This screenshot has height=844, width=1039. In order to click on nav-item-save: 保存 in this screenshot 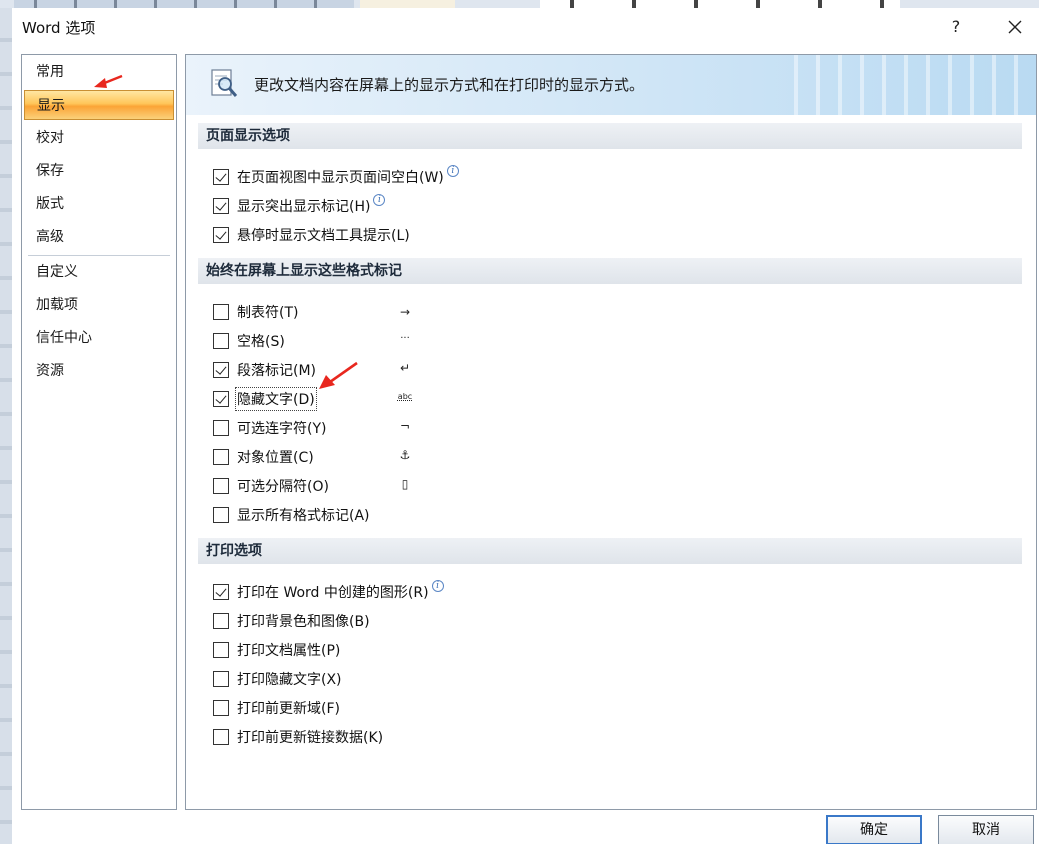, I will do `click(99, 171)`.